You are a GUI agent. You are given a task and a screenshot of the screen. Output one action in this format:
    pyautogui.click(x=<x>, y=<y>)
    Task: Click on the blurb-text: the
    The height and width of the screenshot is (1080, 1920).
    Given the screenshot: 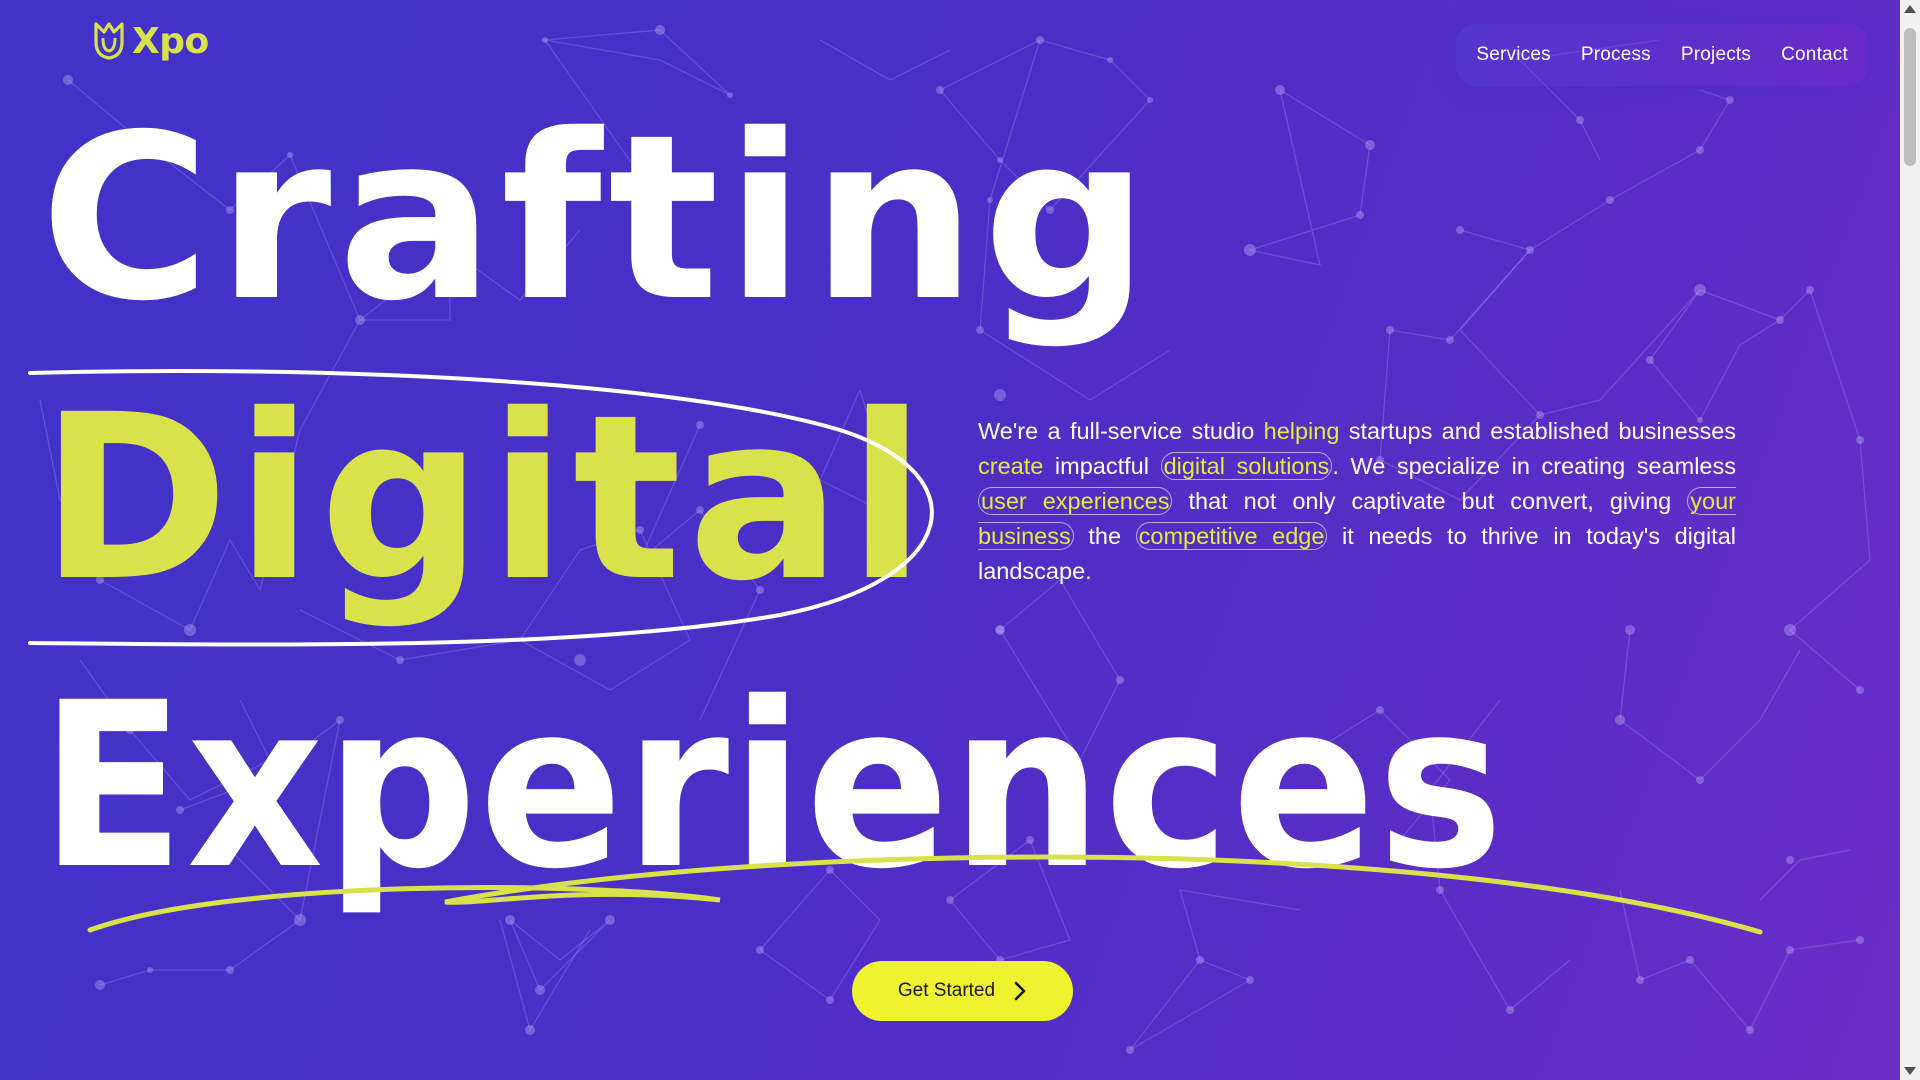 What is the action you would take?
    pyautogui.click(x=1104, y=536)
    